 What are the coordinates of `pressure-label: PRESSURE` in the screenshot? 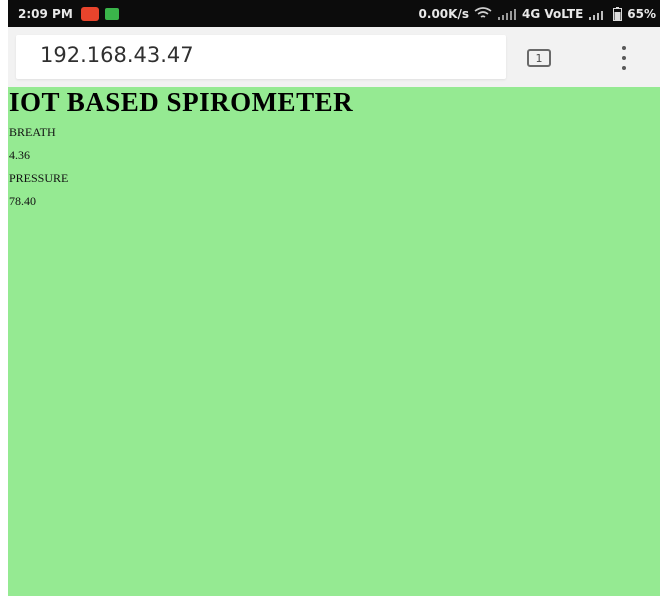 It's located at (39, 178).